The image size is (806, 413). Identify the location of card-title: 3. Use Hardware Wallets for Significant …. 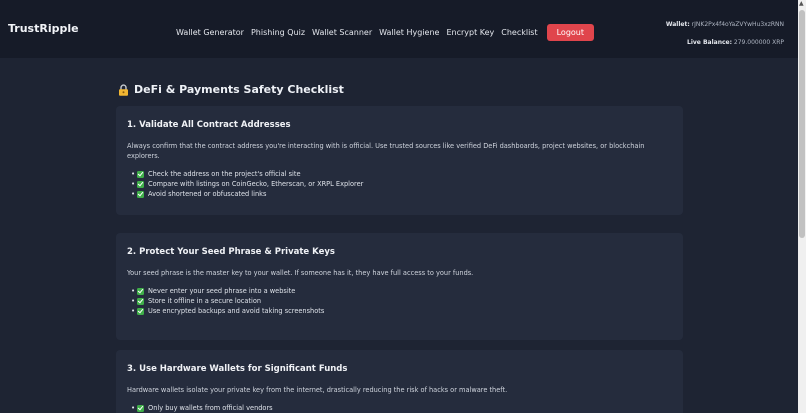
(237, 369).